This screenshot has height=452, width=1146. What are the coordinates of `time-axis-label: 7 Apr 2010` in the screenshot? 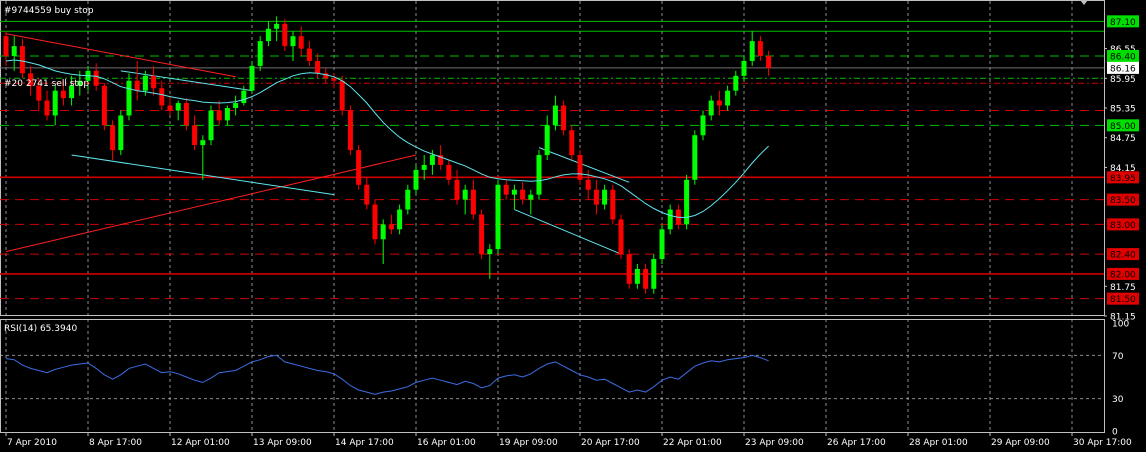 It's located at (32, 443).